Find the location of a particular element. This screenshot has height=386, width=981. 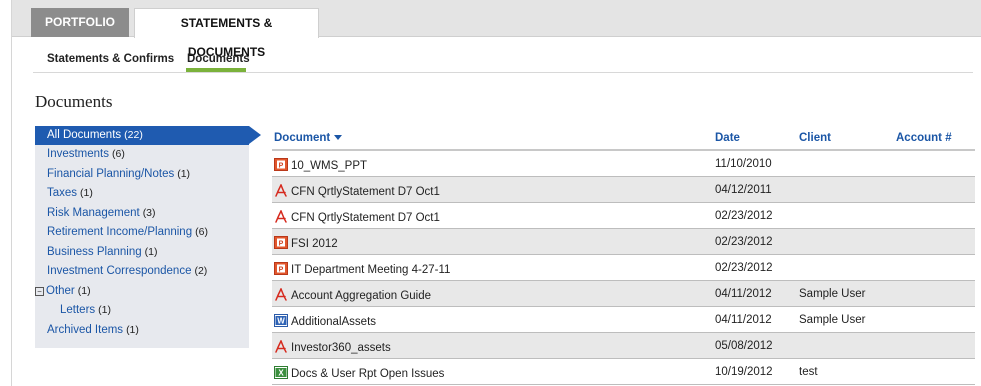

document-cell: X Docs & User Rpt Open Issues is located at coordinates (359, 373).